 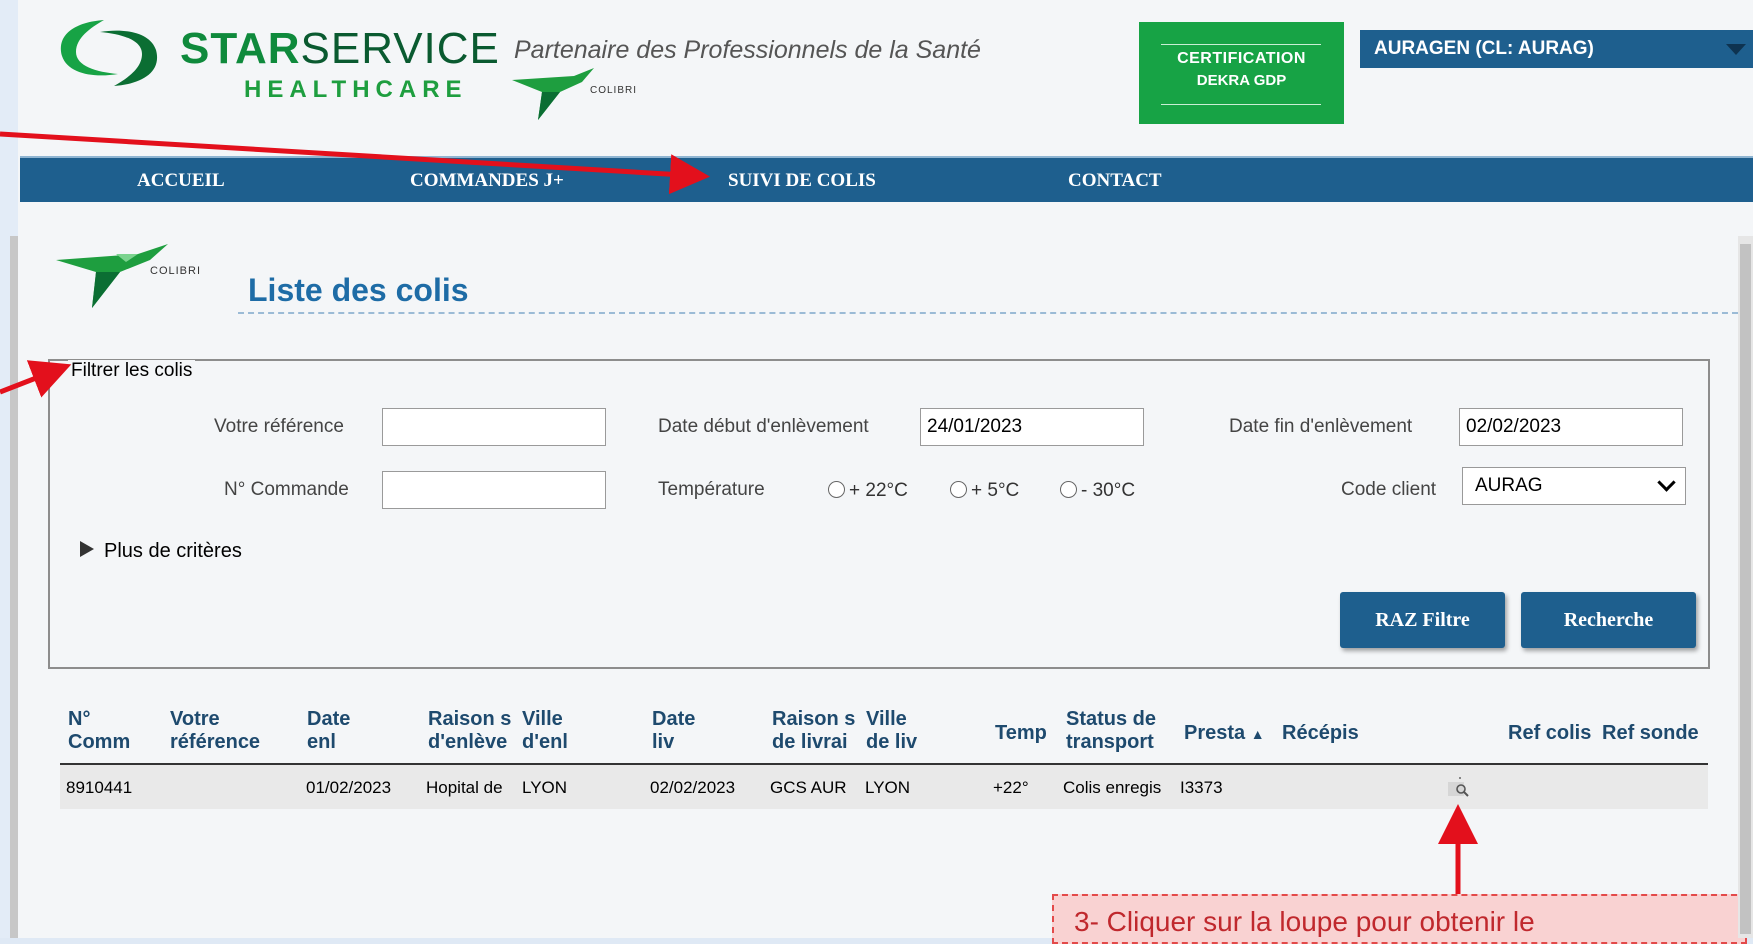 I want to click on tutorial-note: 3- Cliquer sur la loupe pour obtenir le, so click(x=1399, y=919).